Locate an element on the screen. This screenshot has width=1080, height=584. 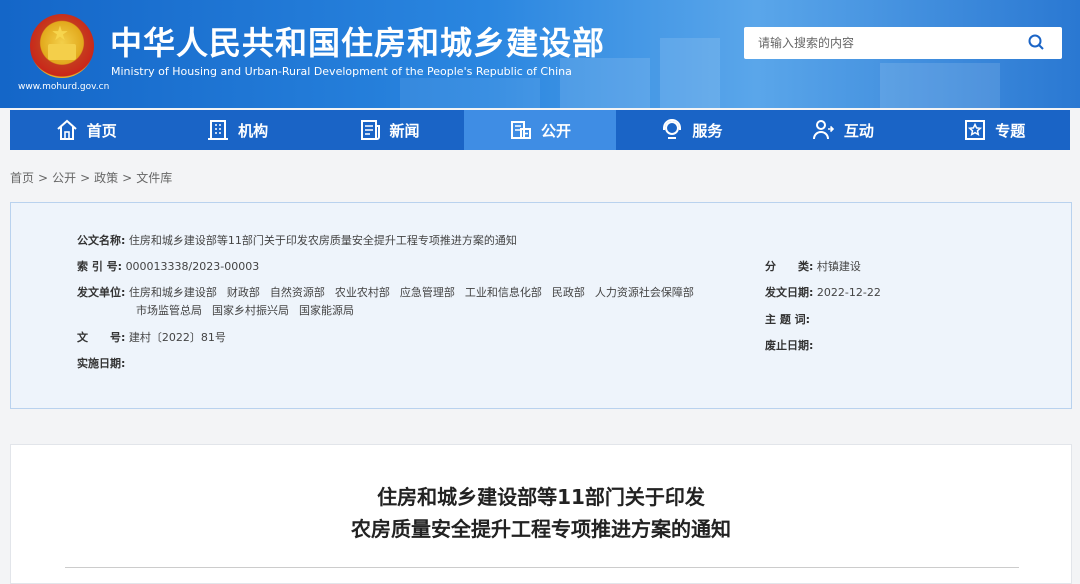
site-title: 中华人民共和国住房和城乡建设部 is located at coordinates (358, 43).